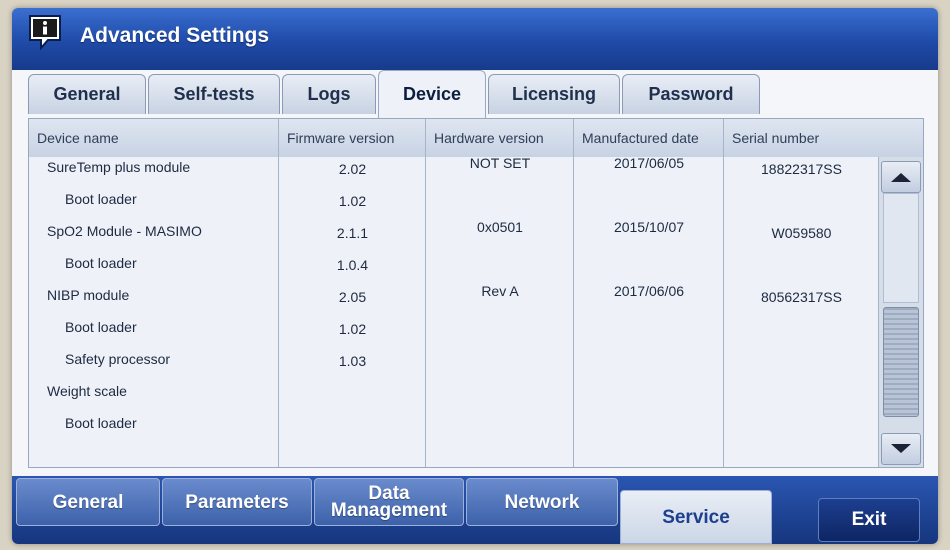 The image size is (950, 550). Describe the element at coordinates (649, 291) in the screenshot. I see `date-cell: 2017/06/06` at that location.